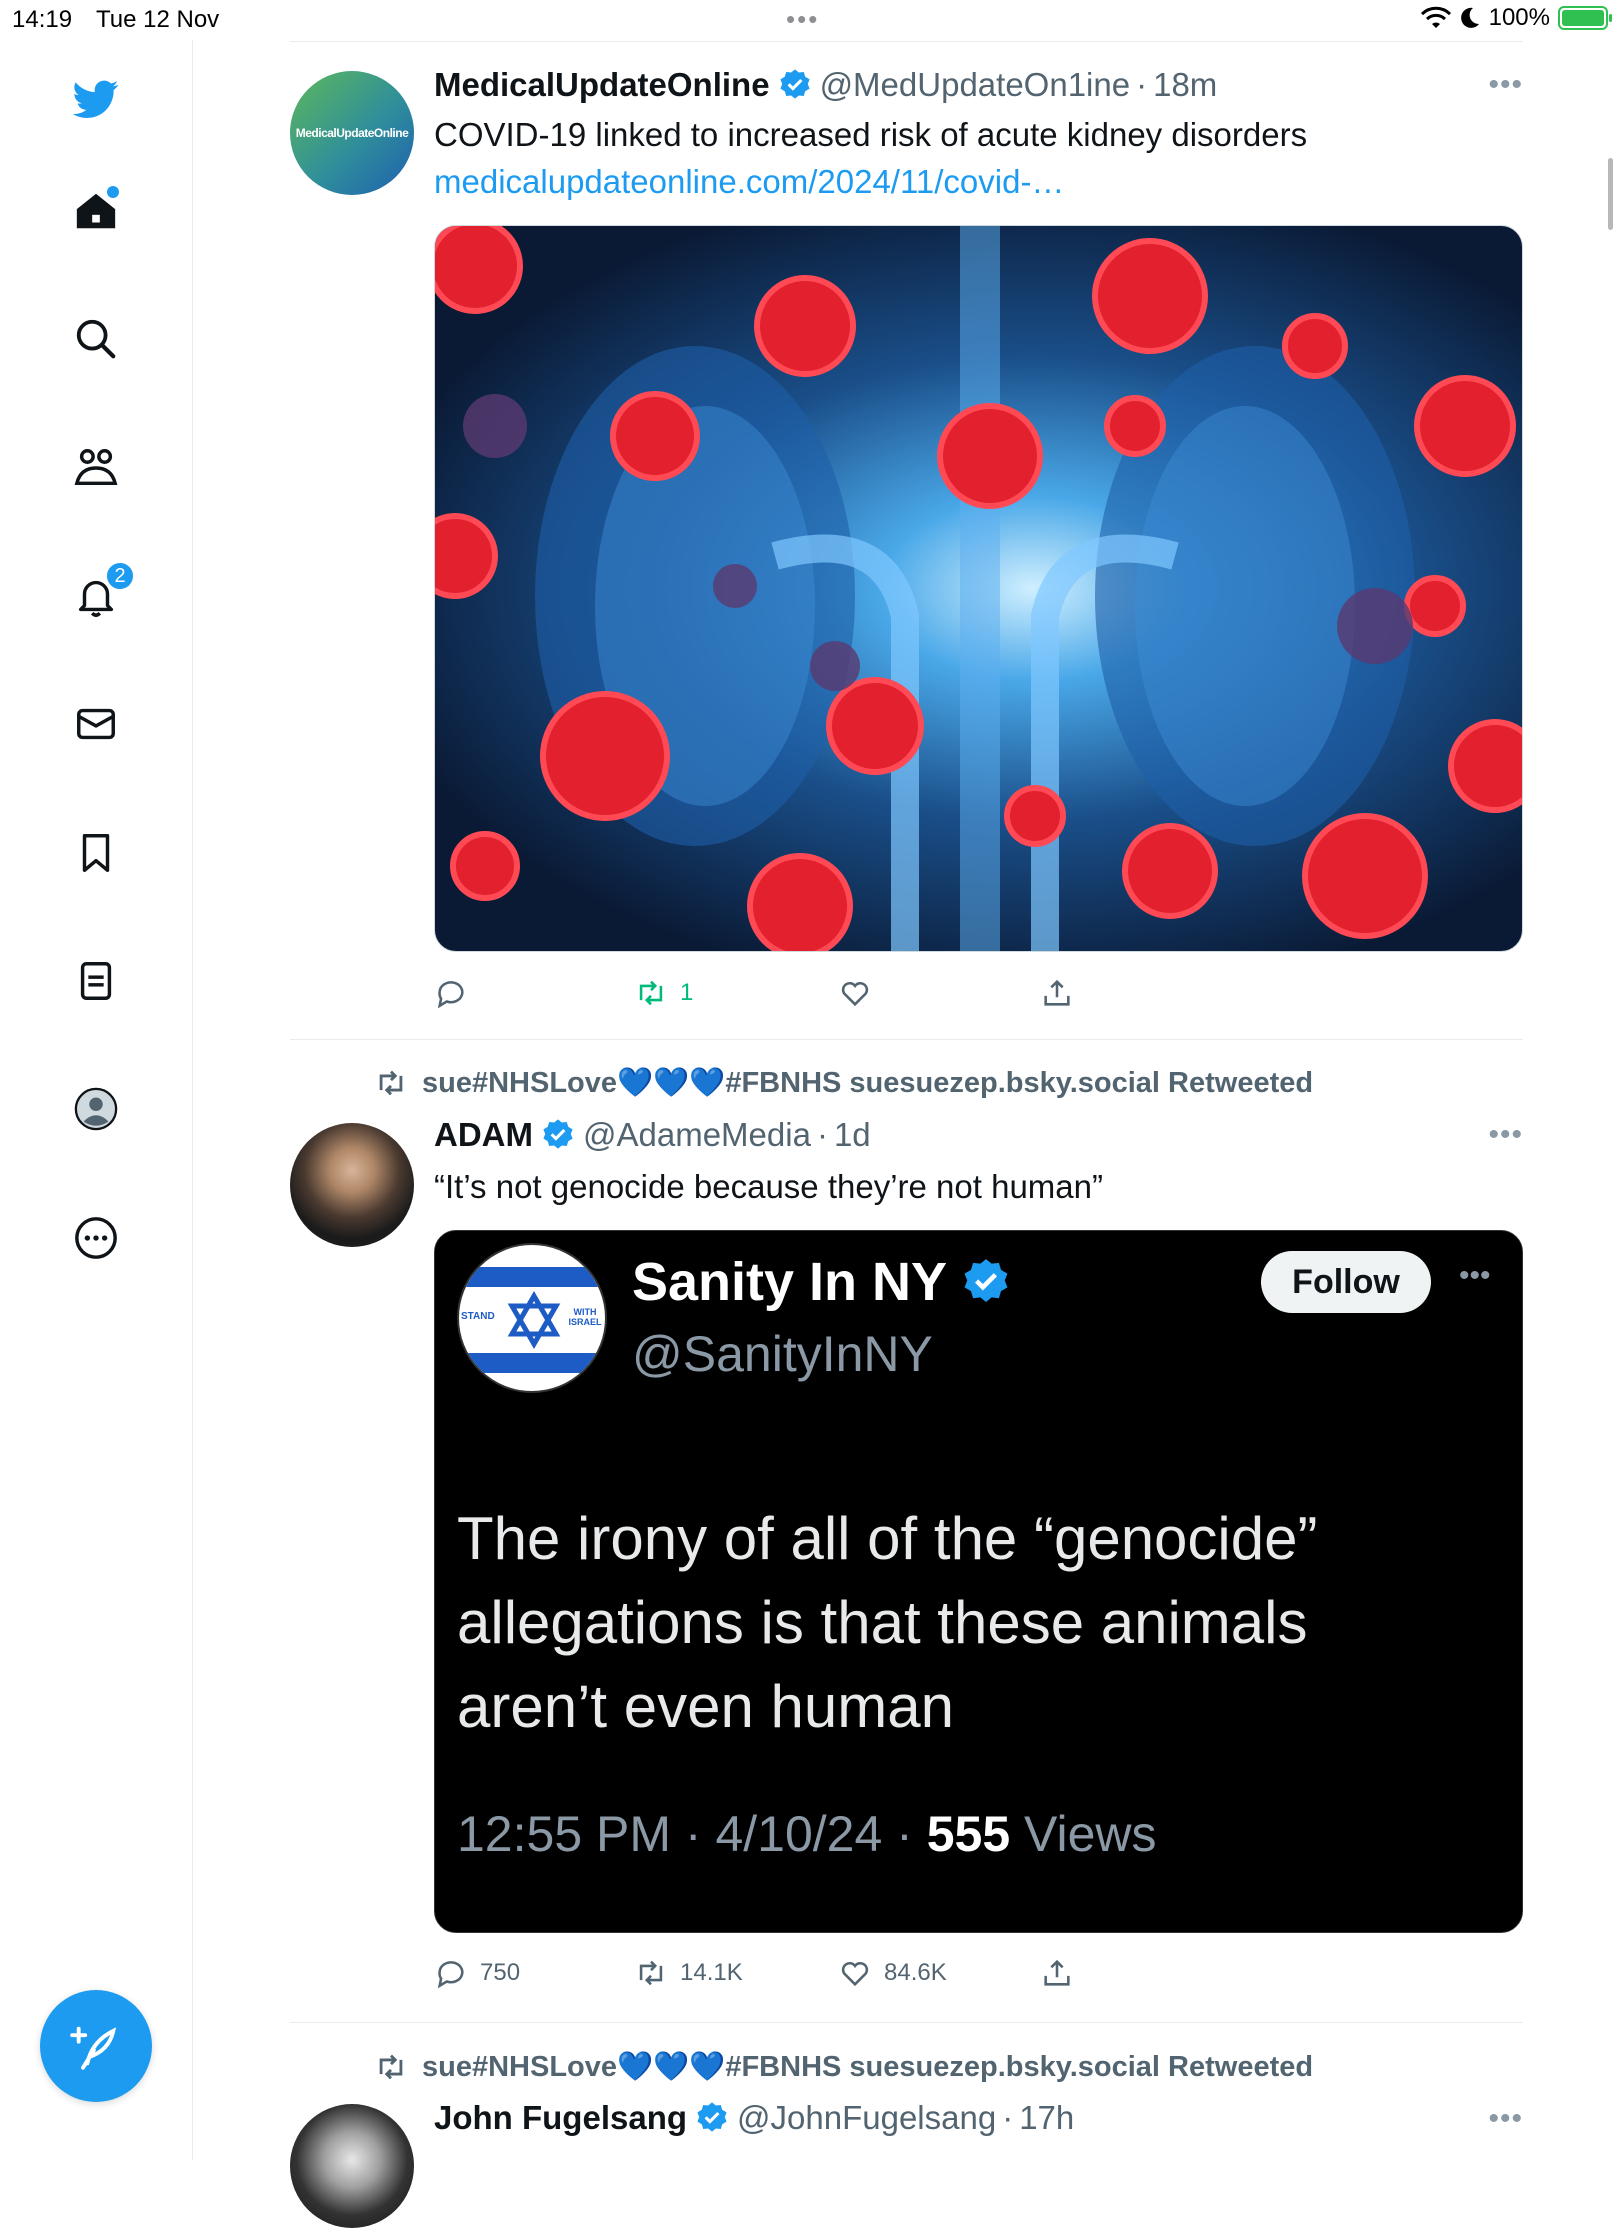  I want to click on embedded-more-icon: •••, so click(1475, 1275).